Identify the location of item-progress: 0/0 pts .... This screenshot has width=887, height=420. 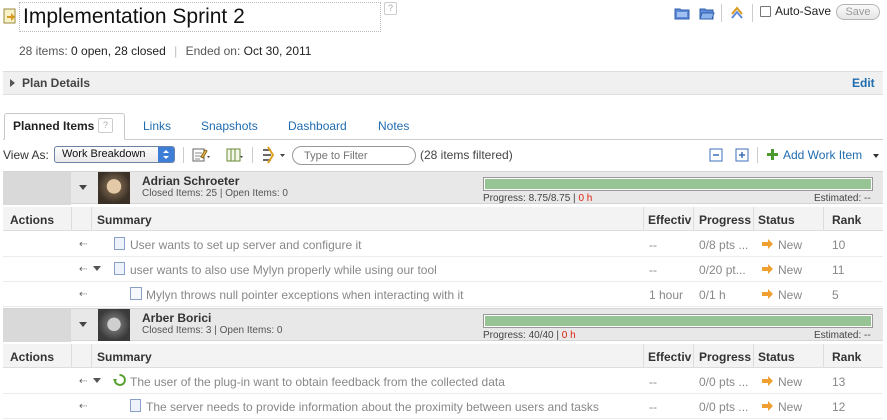
(724, 382).